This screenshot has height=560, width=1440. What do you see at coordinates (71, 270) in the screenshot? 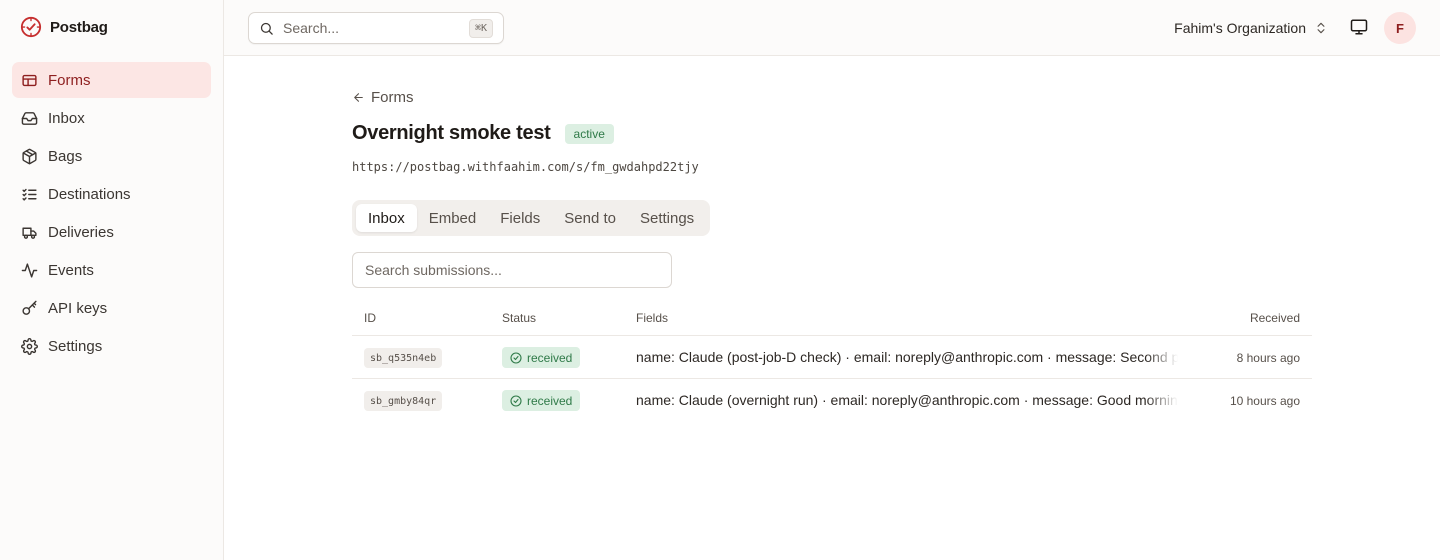
I see `sidebar-item-label: Events` at bounding box center [71, 270].